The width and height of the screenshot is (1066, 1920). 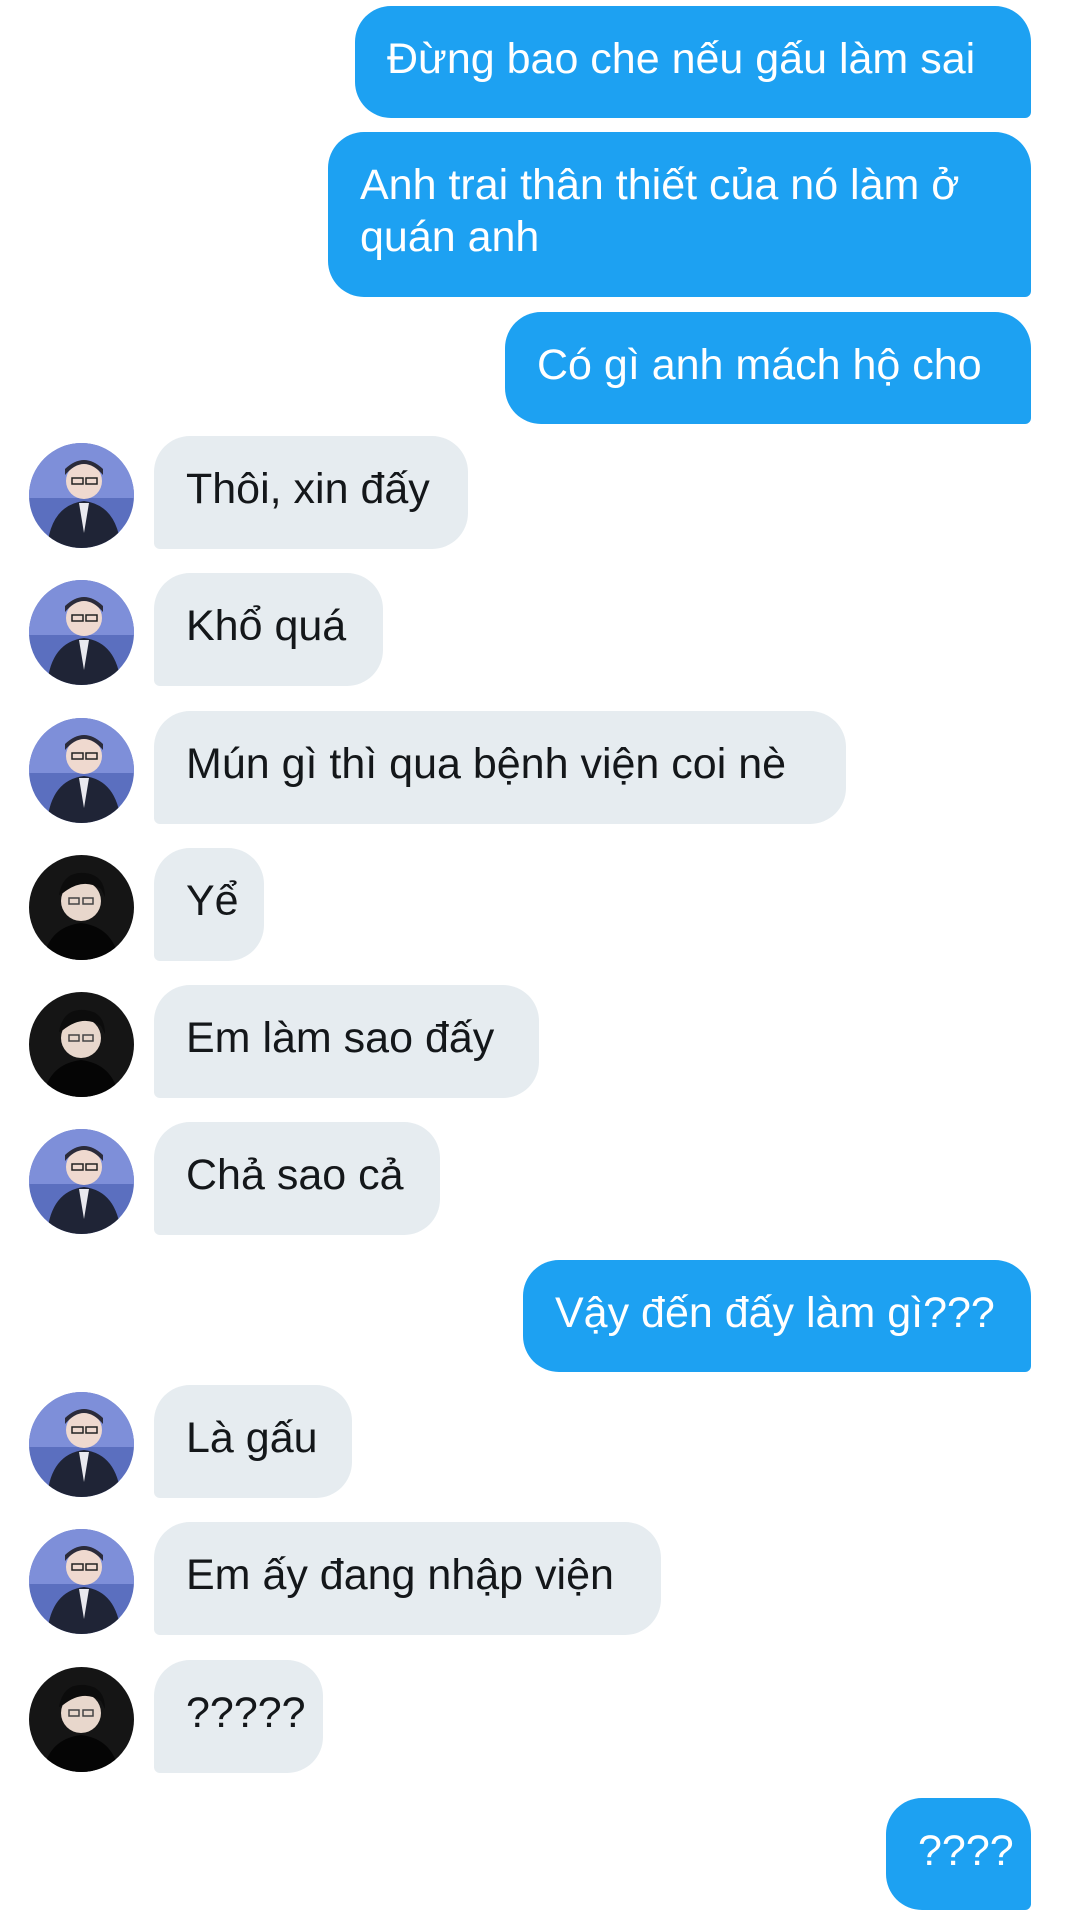 I want to click on message-text: Khổ quá, so click(x=266, y=626).